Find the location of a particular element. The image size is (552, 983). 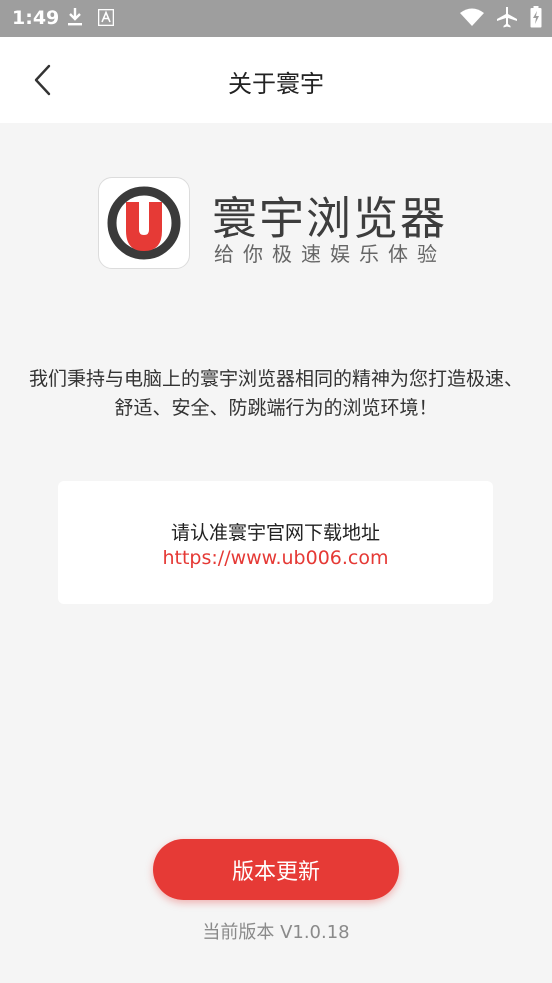

download-icon is located at coordinates (75, 17).